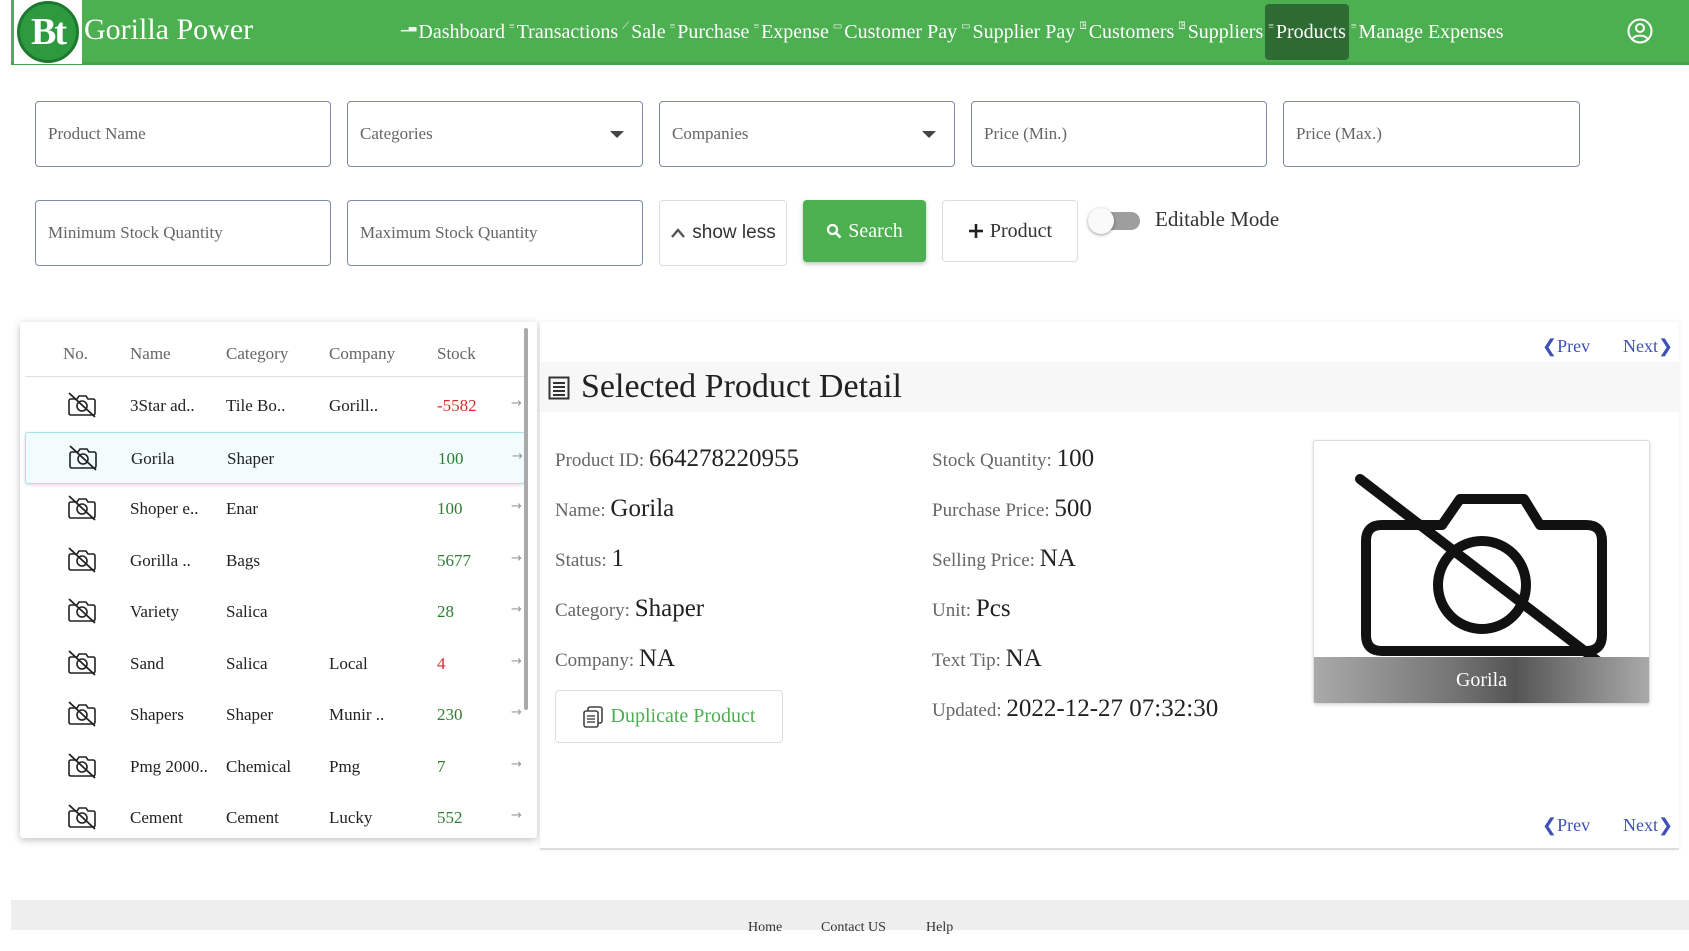 The width and height of the screenshot is (1689, 951). What do you see at coordinates (1116, 221) in the screenshot?
I see `editable-mode-toggle` at bounding box center [1116, 221].